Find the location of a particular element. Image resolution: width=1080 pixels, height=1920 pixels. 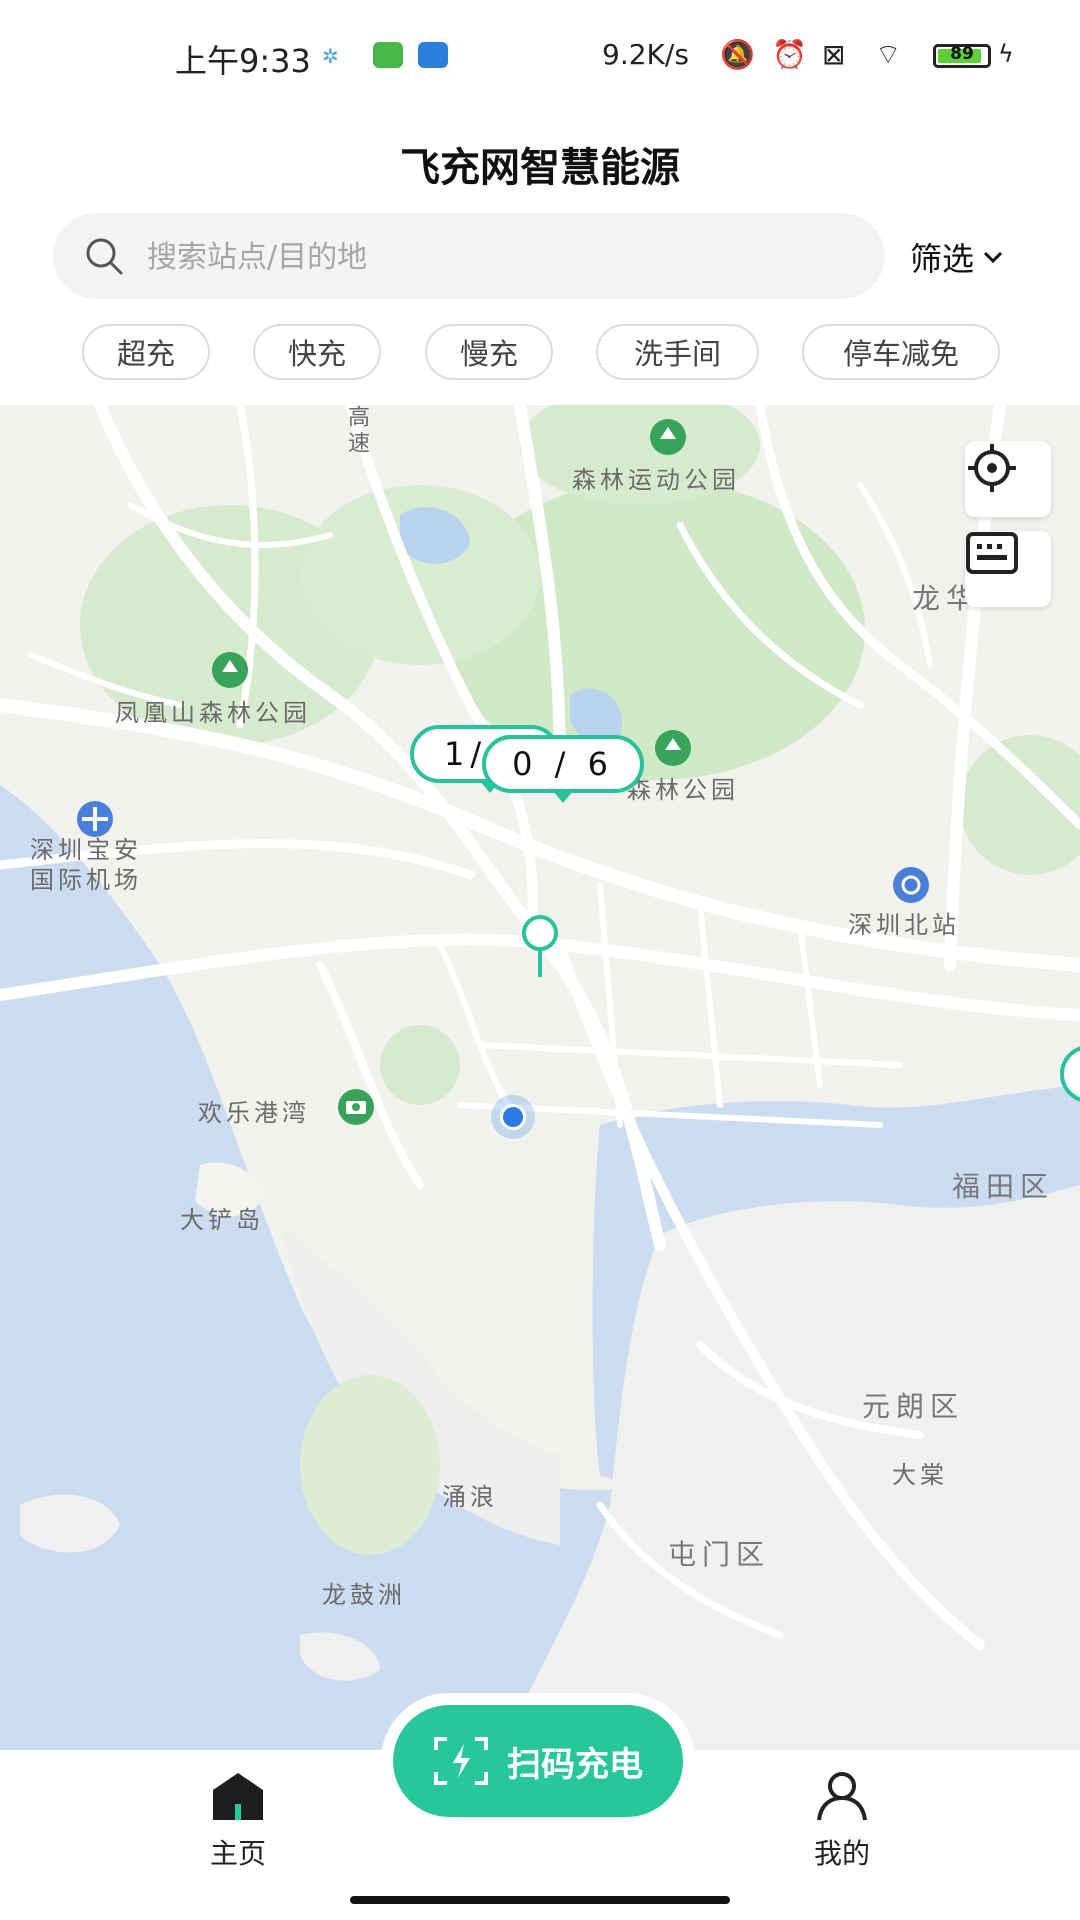

status-bar: 上午9:33 ✲ 9.2K/s 🔕 ⏰ ⊠ ⌔ 89 ϟ is located at coordinates (540, 55).